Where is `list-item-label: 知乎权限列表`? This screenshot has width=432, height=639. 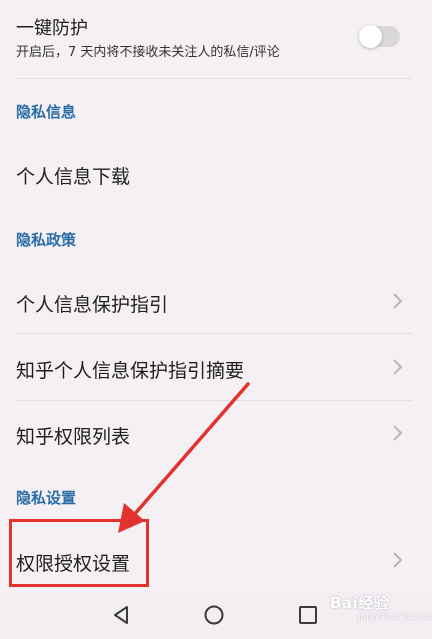
list-item-label: 知乎权限列表 is located at coordinates (73, 437).